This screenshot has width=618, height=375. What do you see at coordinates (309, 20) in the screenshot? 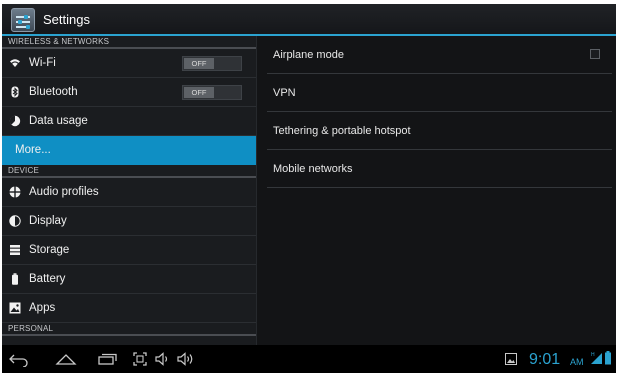
I see `action-bar: Settings` at bounding box center [309, 20].